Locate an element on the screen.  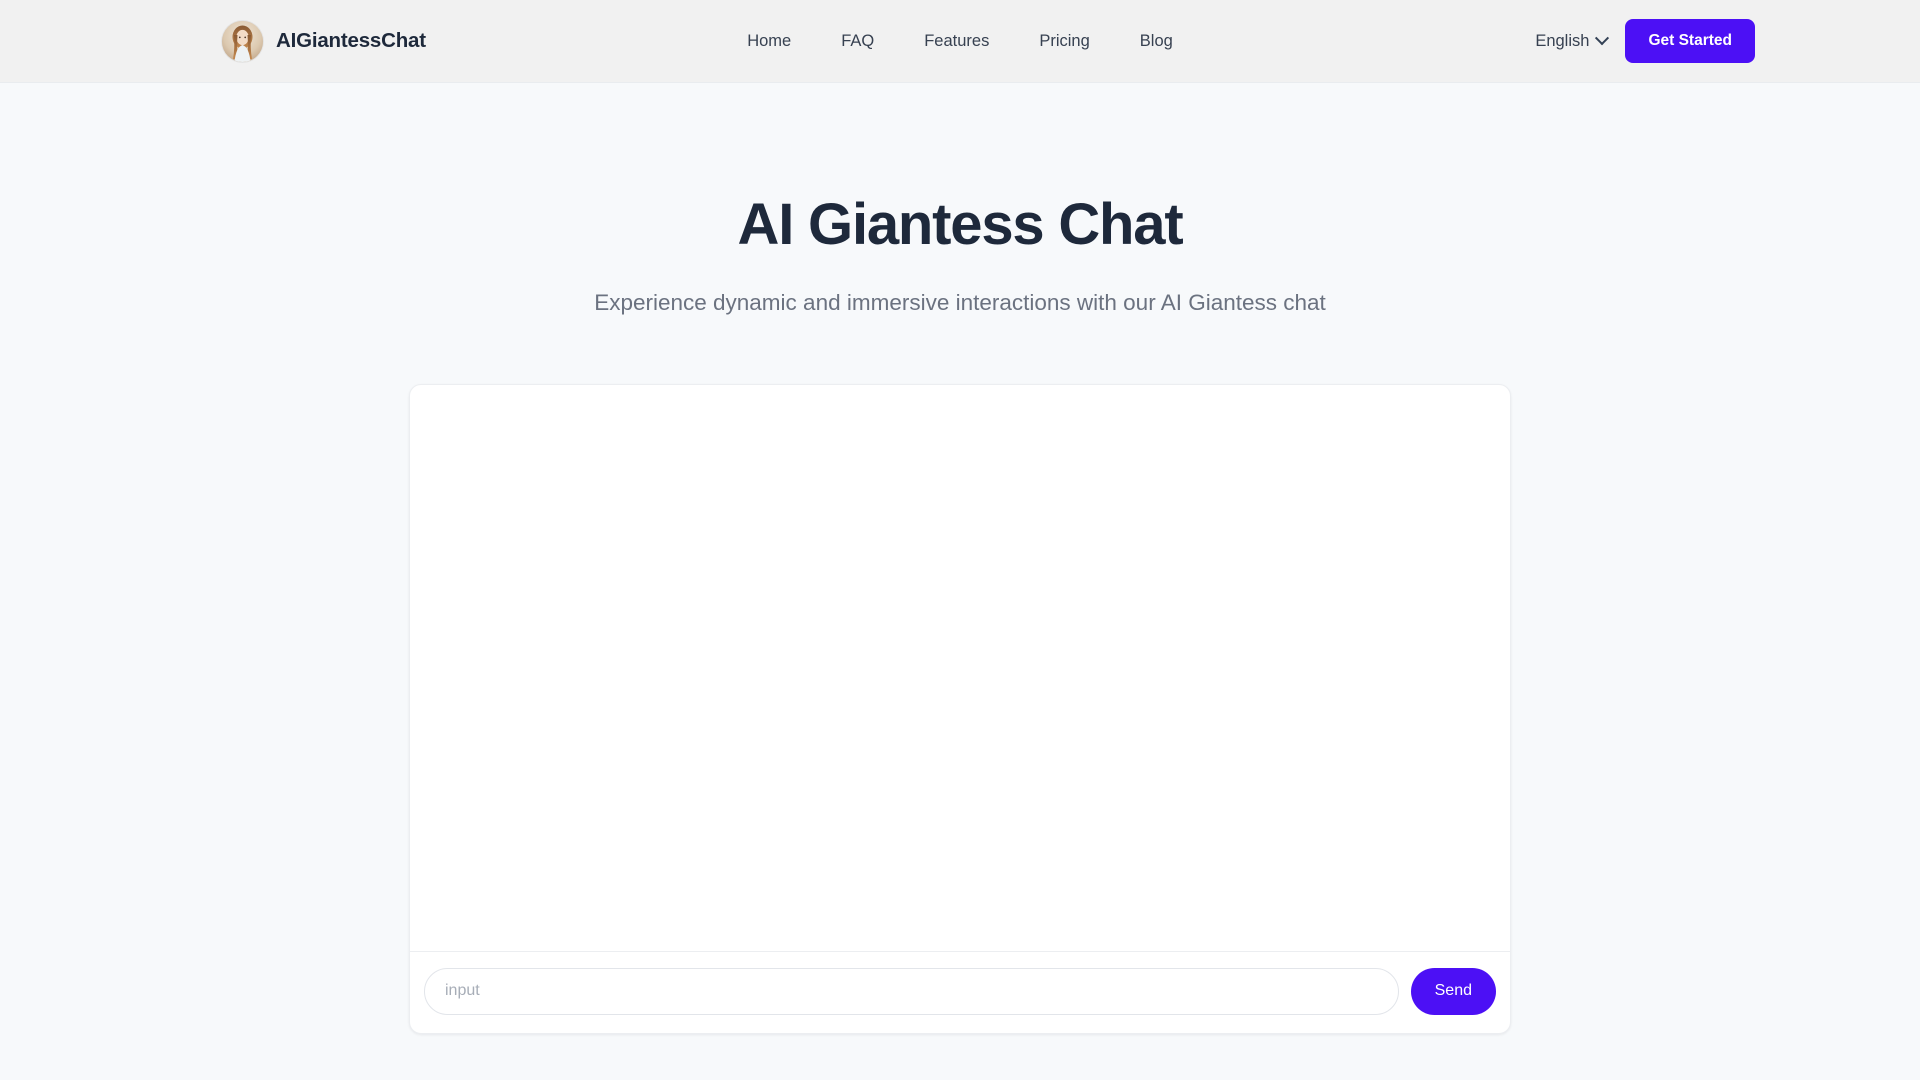
main-navigation: Home FAQ Features Pricing Blog is located at coordinates (960, 41).